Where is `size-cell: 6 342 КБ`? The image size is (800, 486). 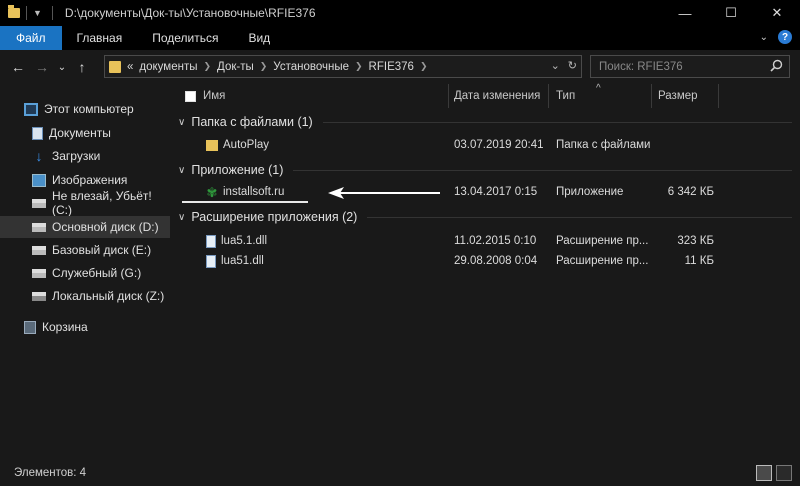 size-cell: 6 342 КБ is located at coordinates (690, 192).